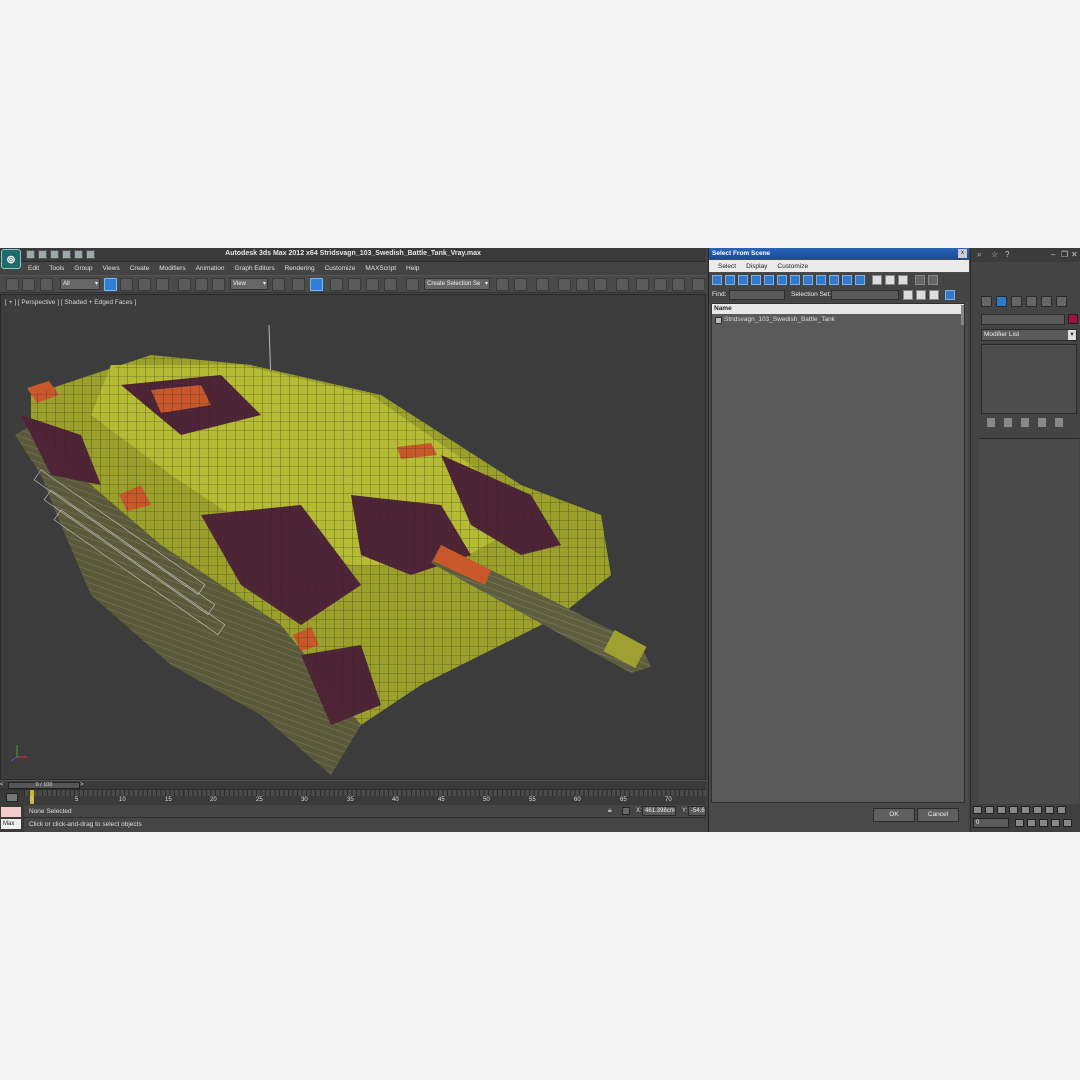 This screenshot has width=1080, height=1080. What do you see at coordinates (903, 280) in the screenshot?
I see `display-invert-icon` at bounding box center [903, 280].